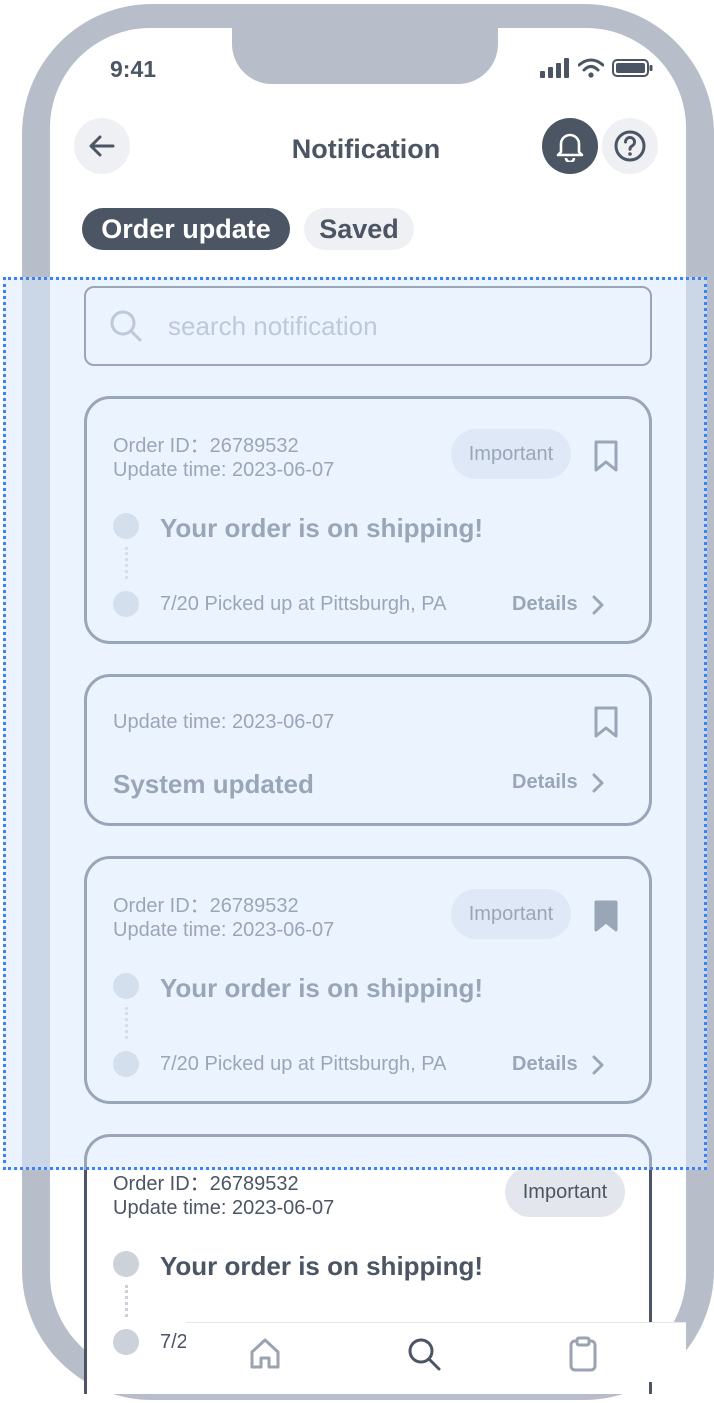 Image resolution: width=714 pixels, height=1403 pixels. Describe the element at coordinates (213, 784) in the screenshot. I see `card-headline: System updated` at that location.